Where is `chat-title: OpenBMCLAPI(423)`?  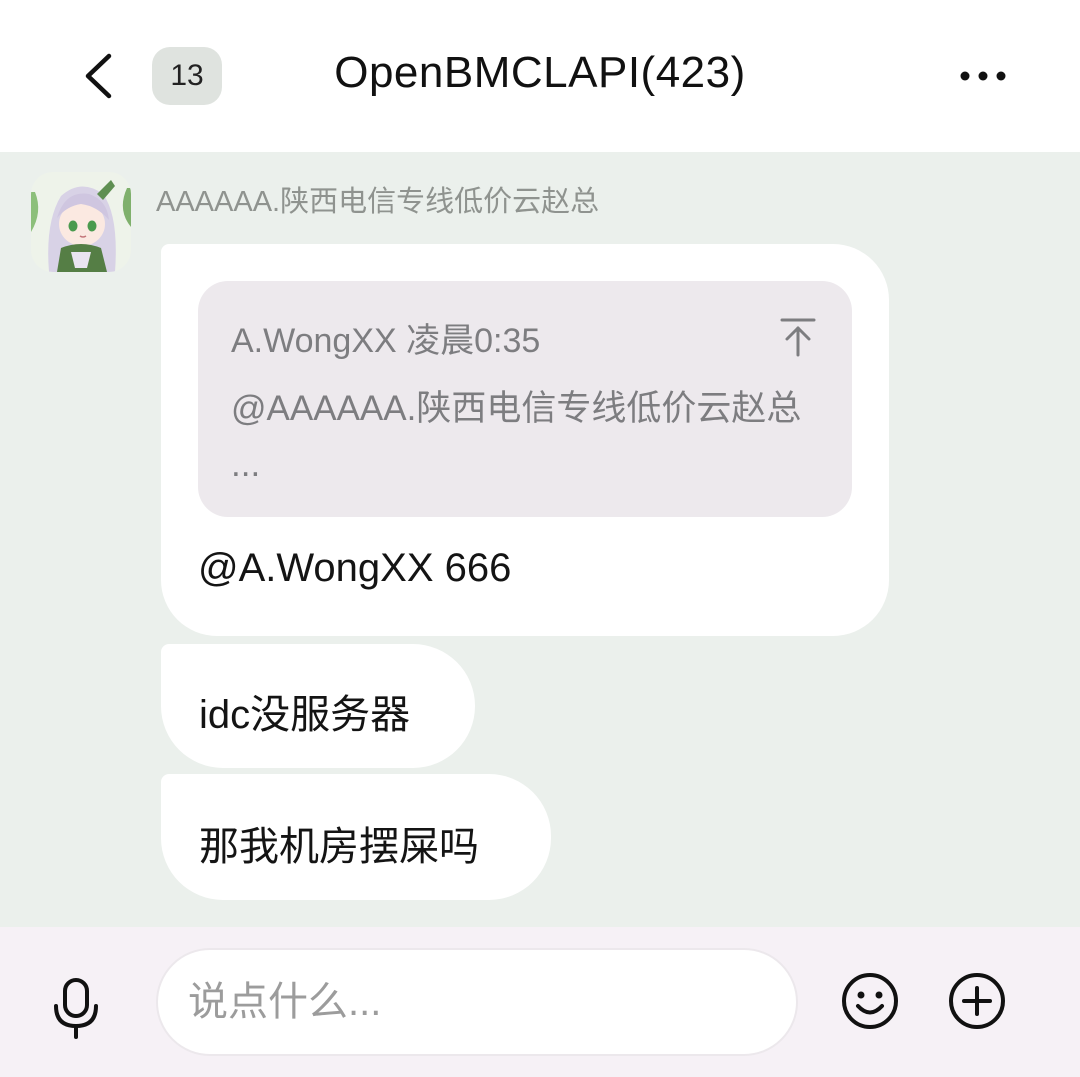 chat-title: OpenBMCLAPI(423) is located at coordinates (540, 72).